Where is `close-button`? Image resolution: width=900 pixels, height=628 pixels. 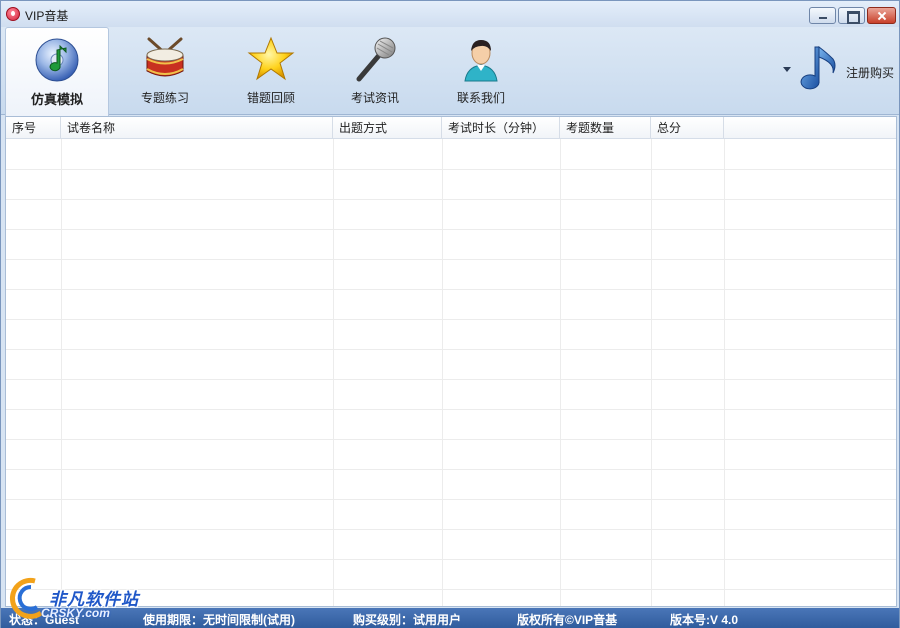 close-button is located at coordinates (881, 15).